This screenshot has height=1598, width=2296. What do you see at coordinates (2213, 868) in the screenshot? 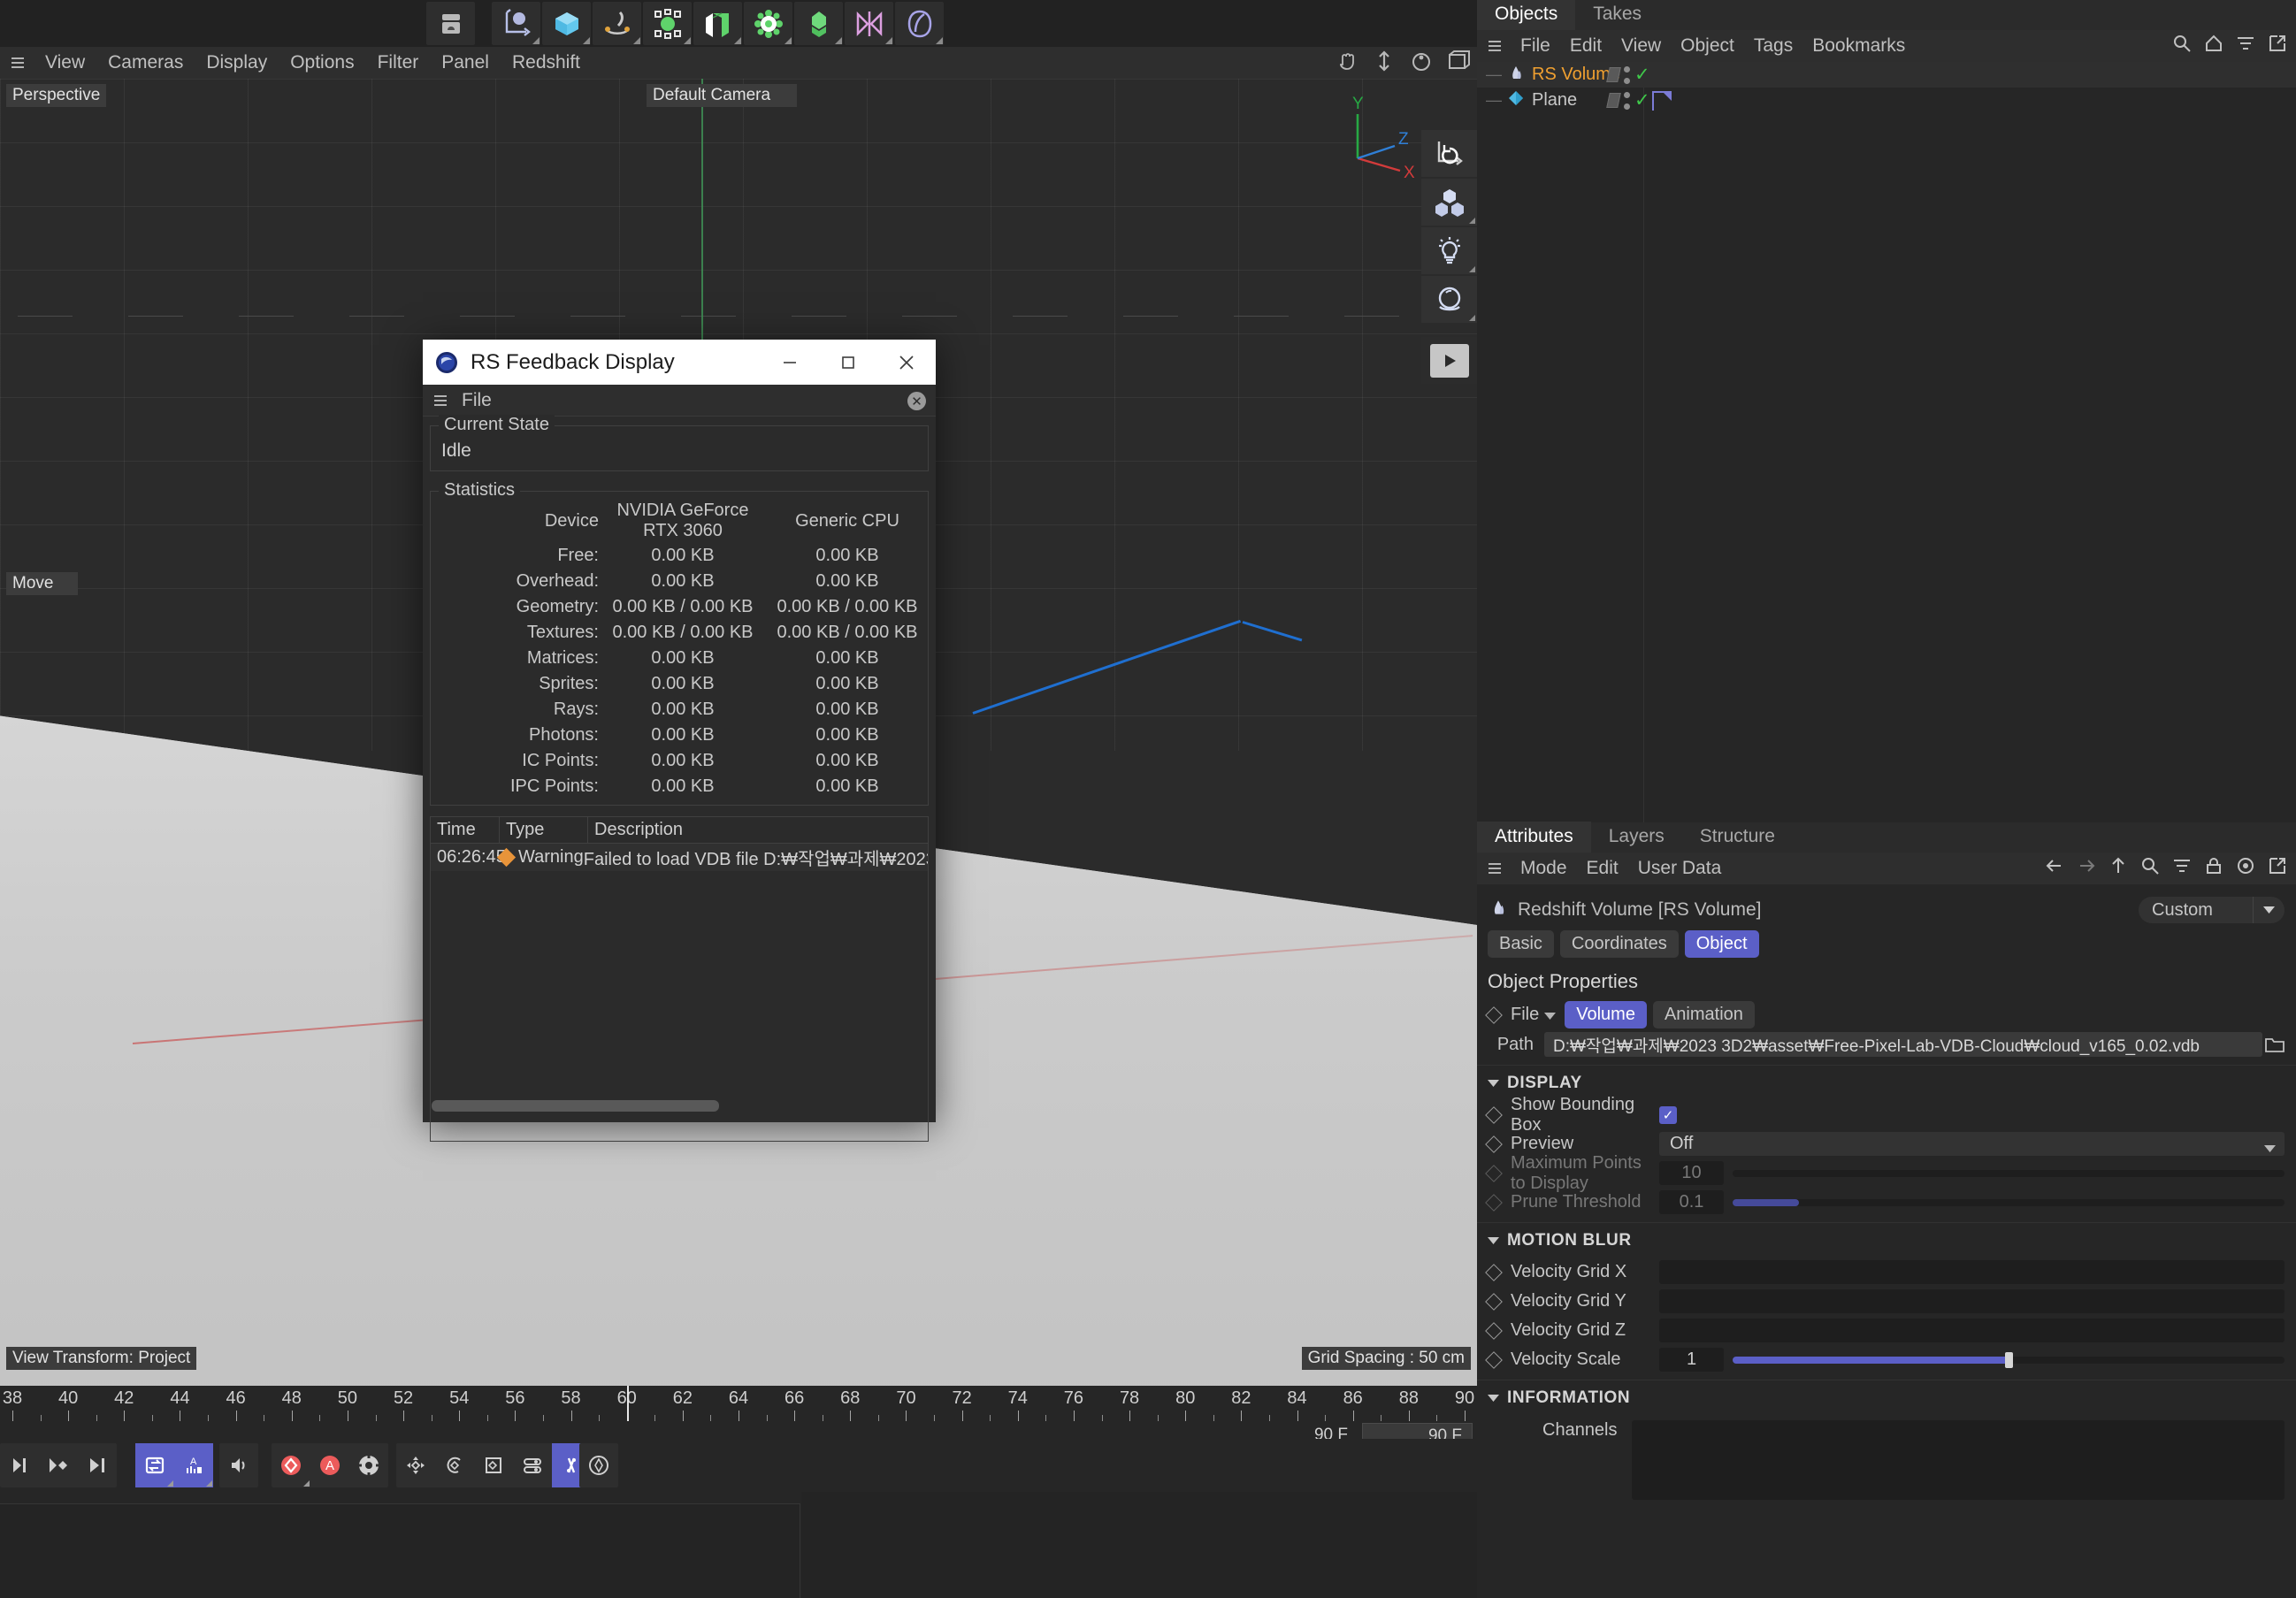
I see `lock-icon` at bounding box center [2213, 868].